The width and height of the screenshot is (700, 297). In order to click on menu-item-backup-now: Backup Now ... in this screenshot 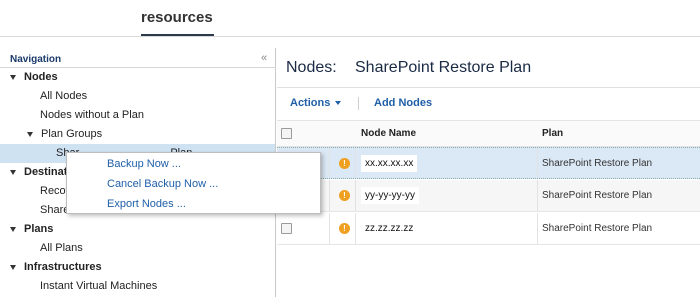, I will do `click(144, 164)`.